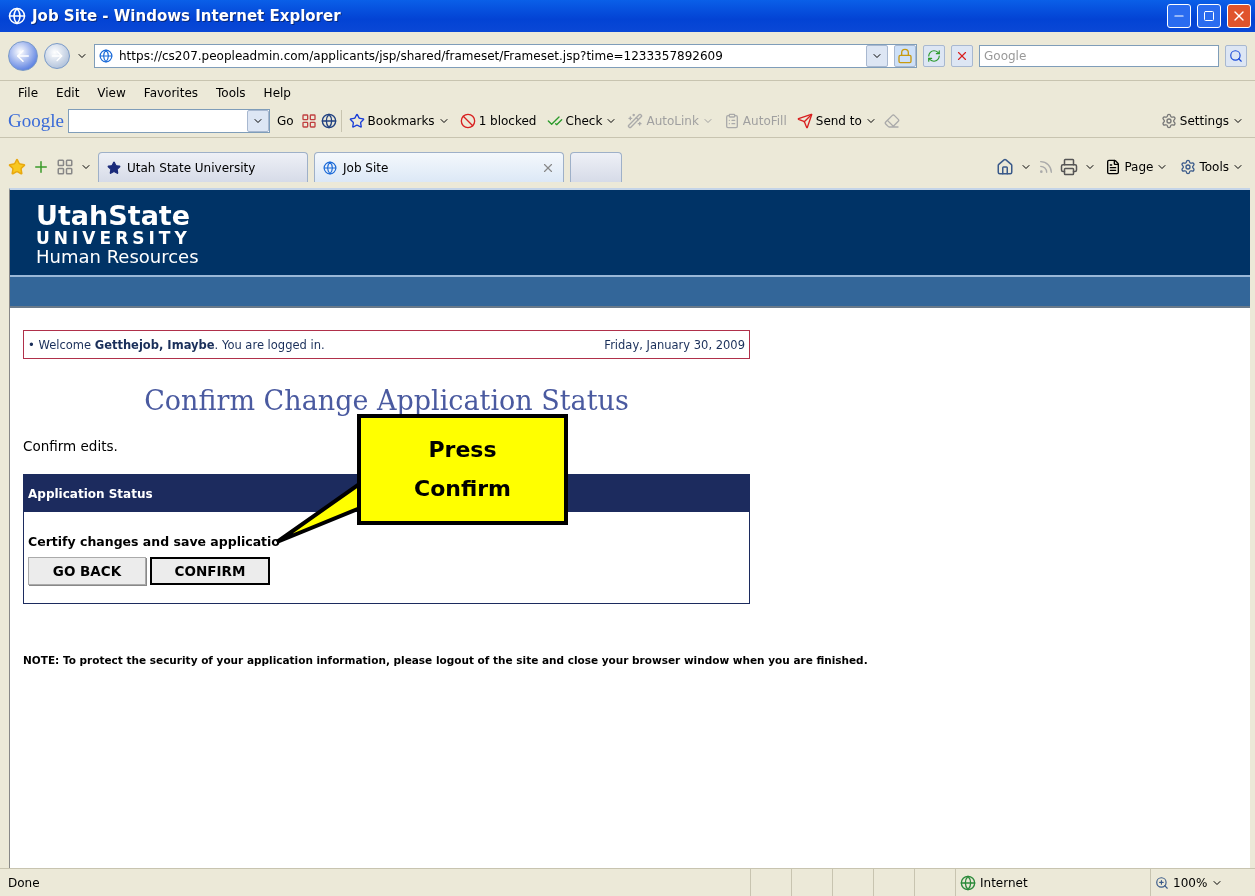 The width and height of the screenshot is (1255, 896). Describe the element at coordinates (17, 16) in the screenshot. I see `browser-logo-icon` at that location.